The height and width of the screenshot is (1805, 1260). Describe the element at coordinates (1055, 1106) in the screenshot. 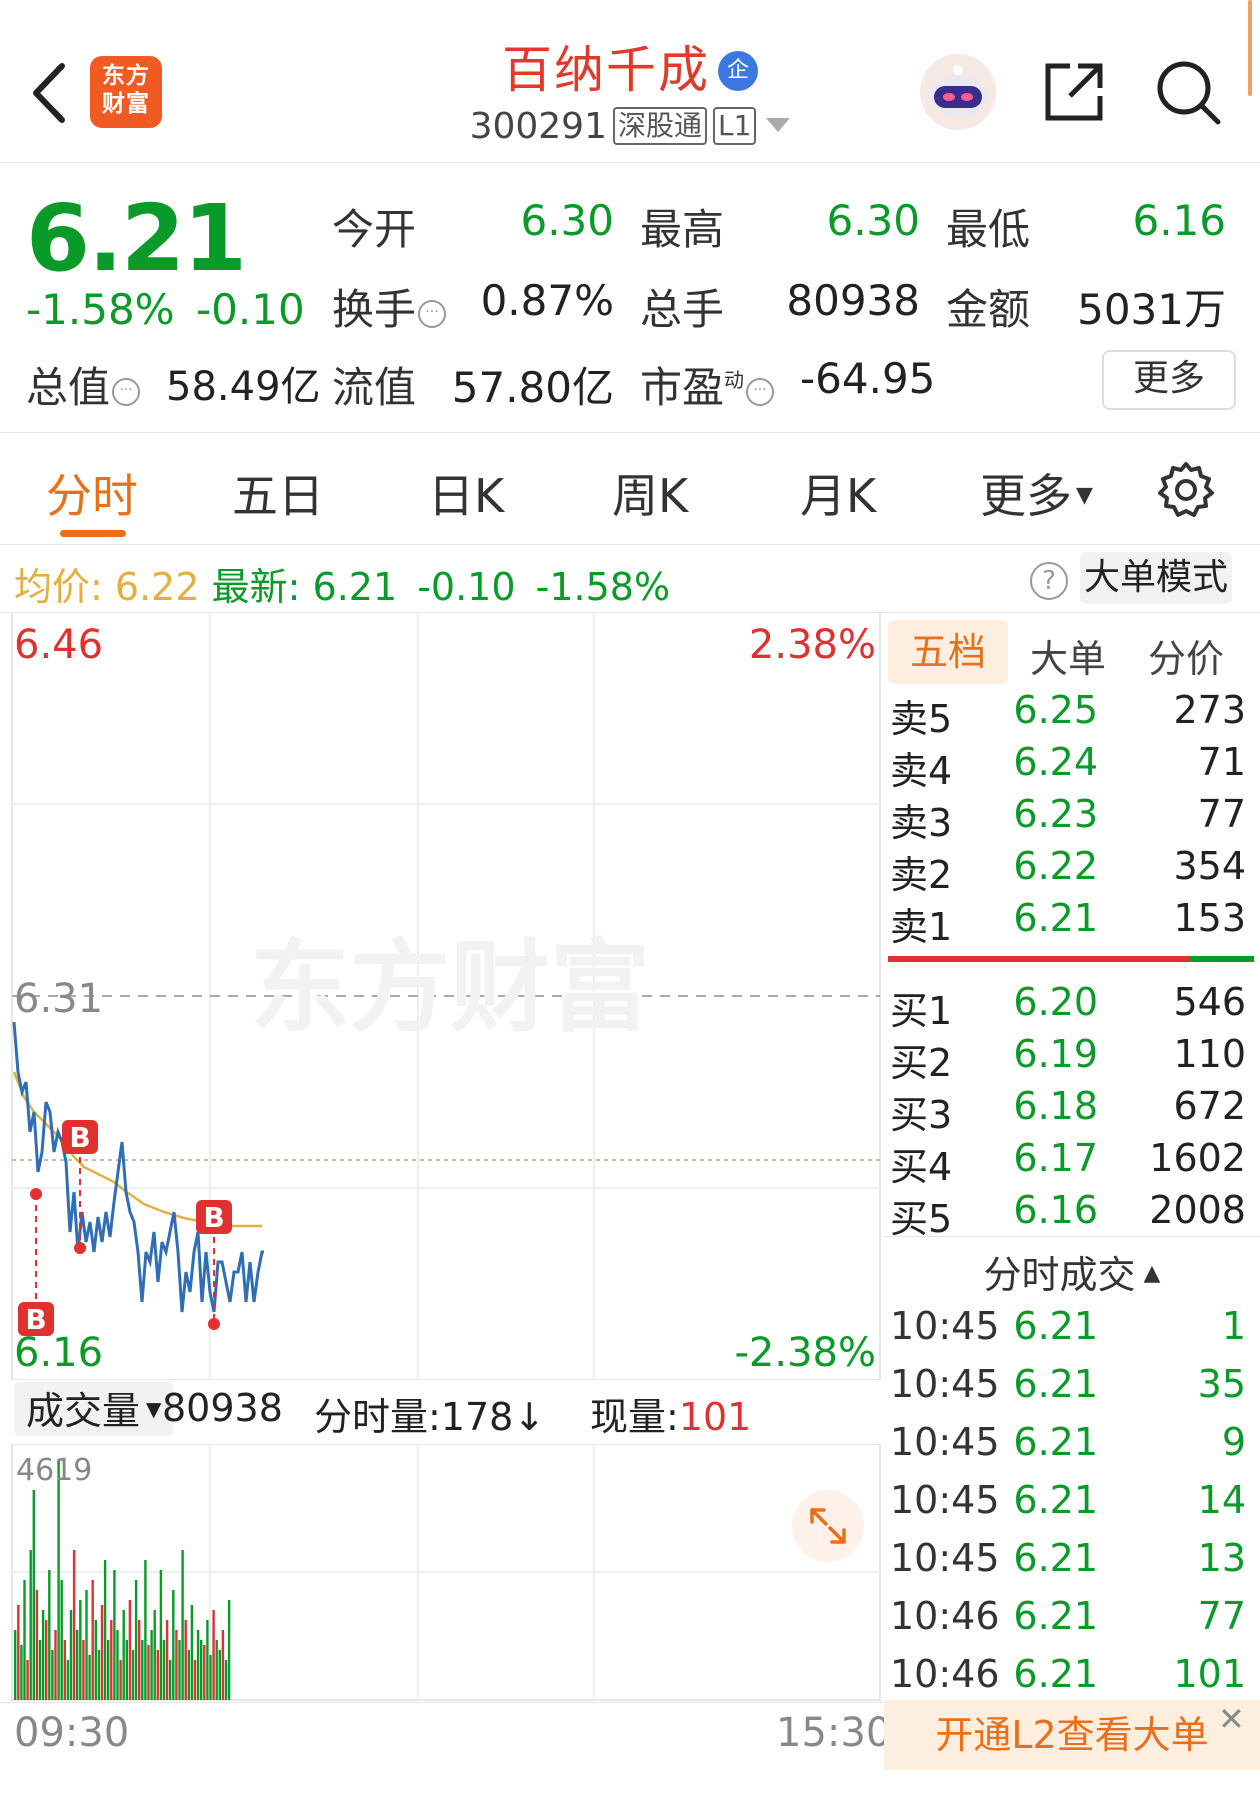

I see `bid-price: 6.18` at that location.